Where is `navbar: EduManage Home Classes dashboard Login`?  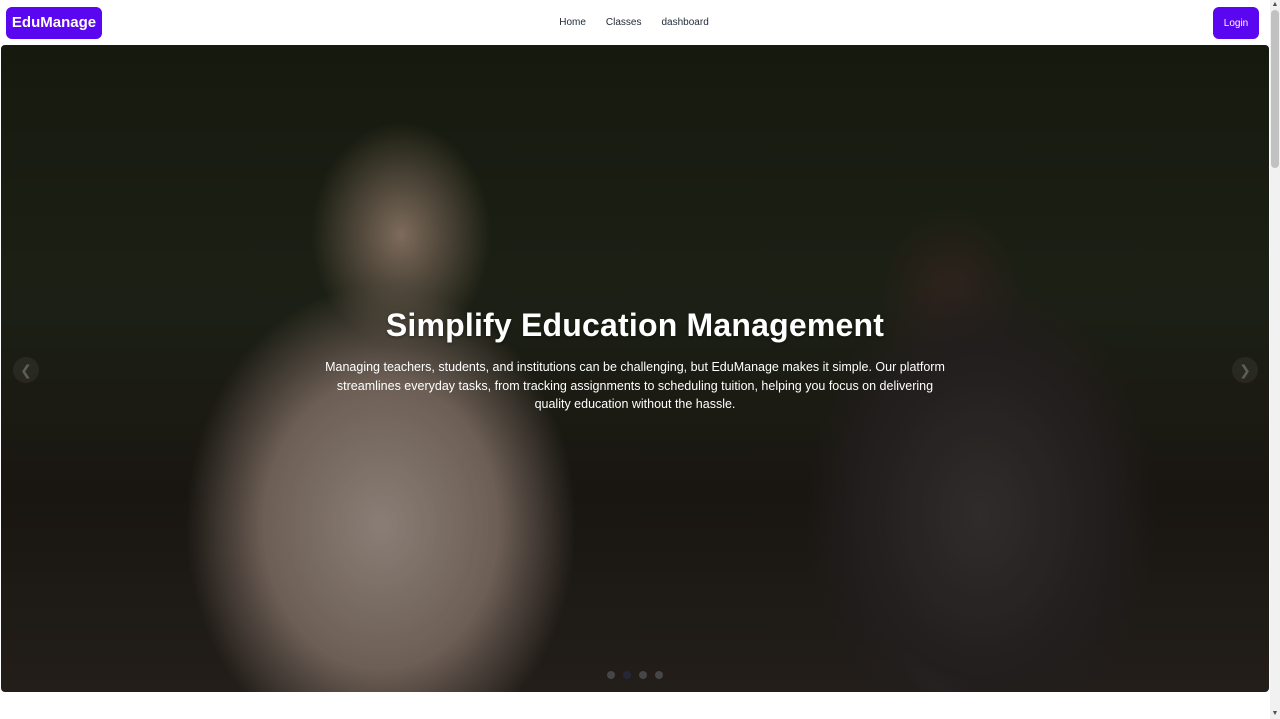 navbar: EduManage Home Classes dashboard Login is located at coordinates (634, 22).